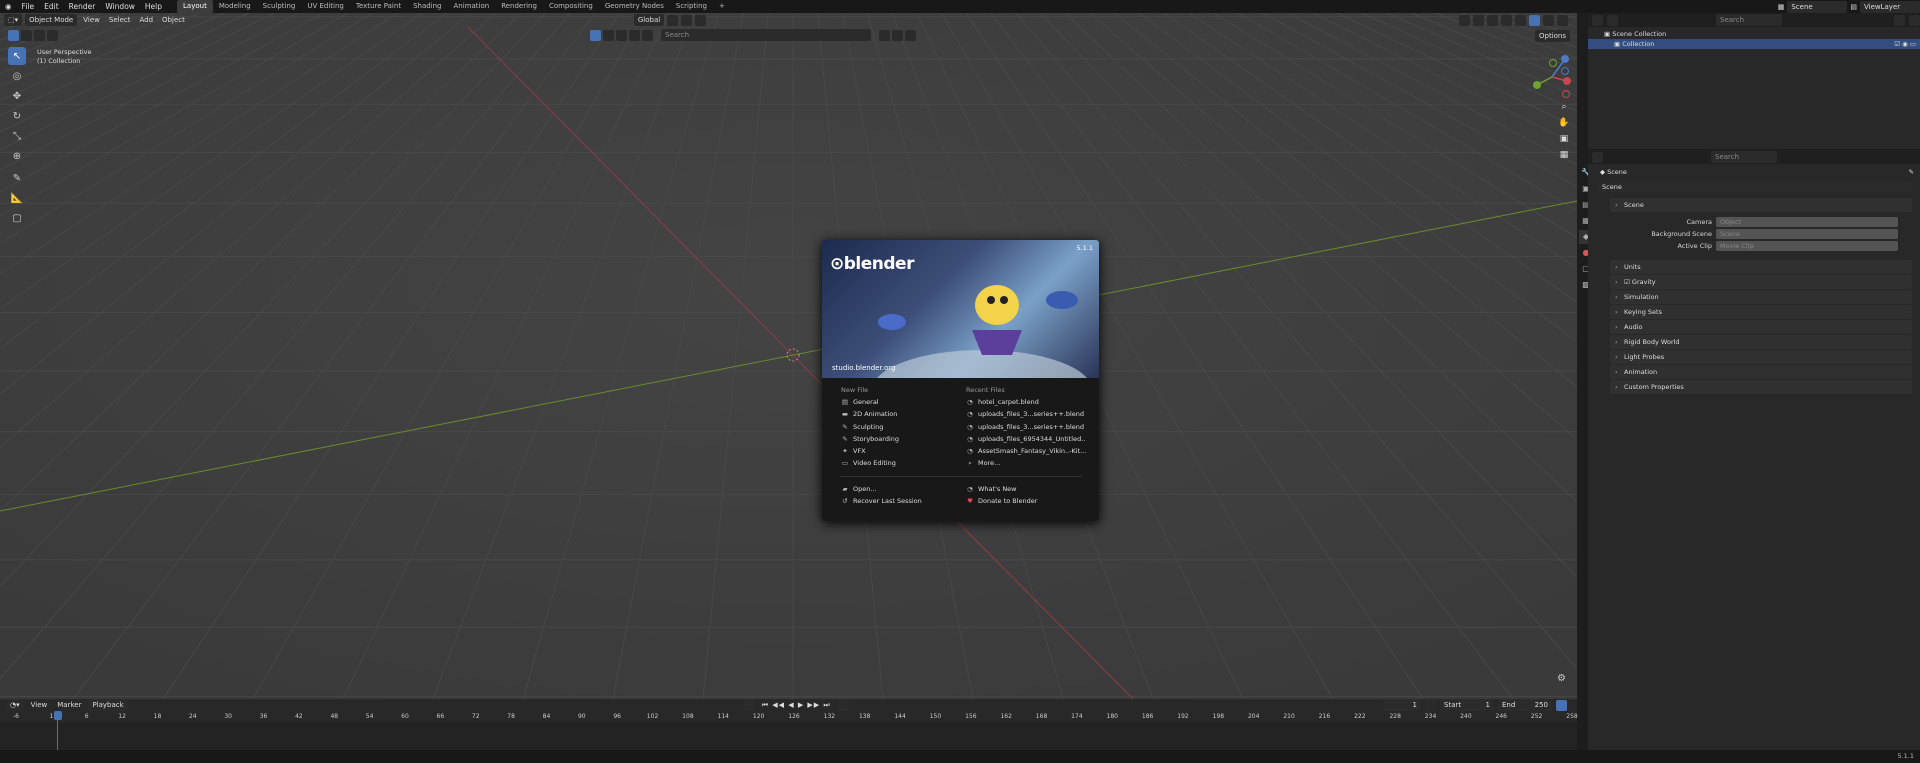 The image size is (1920, 763). Describe the element at coordinates (1525, 705) in the screenshot. I see `end-frame-field: End 250` at that location.